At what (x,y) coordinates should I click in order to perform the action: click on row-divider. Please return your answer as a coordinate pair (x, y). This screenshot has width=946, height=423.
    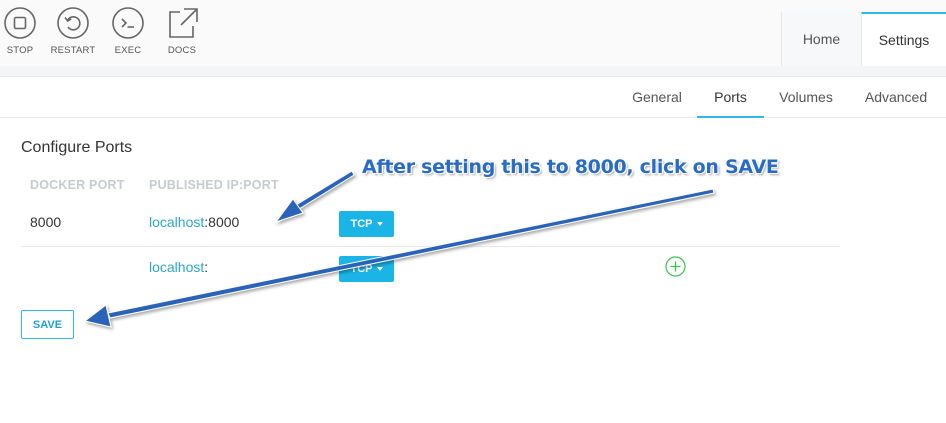
    Looking at the image, I should click on (430, 246).